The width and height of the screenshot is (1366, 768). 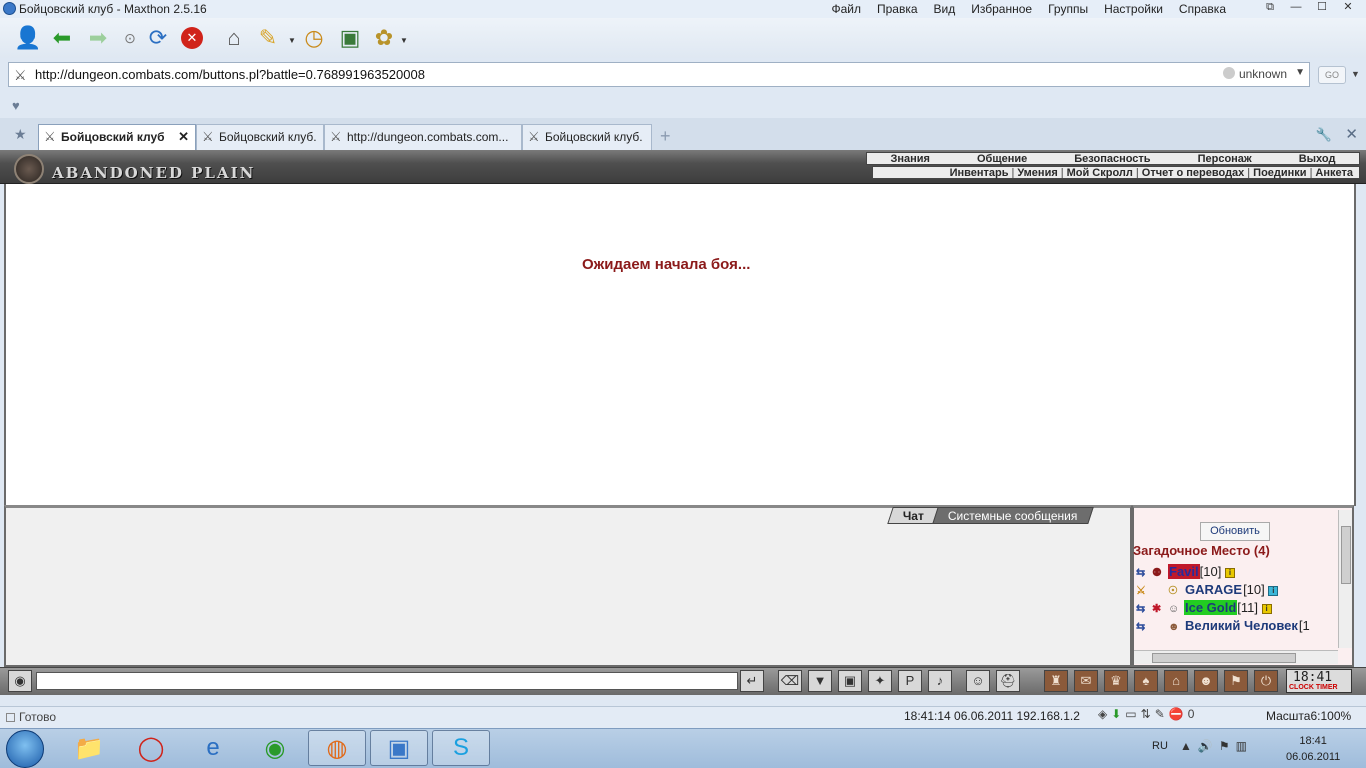 What do you see at coordinates (910, 159) in the screenshot?
I see `menu-knowledge: Знания` at bounding box center [910, 159].